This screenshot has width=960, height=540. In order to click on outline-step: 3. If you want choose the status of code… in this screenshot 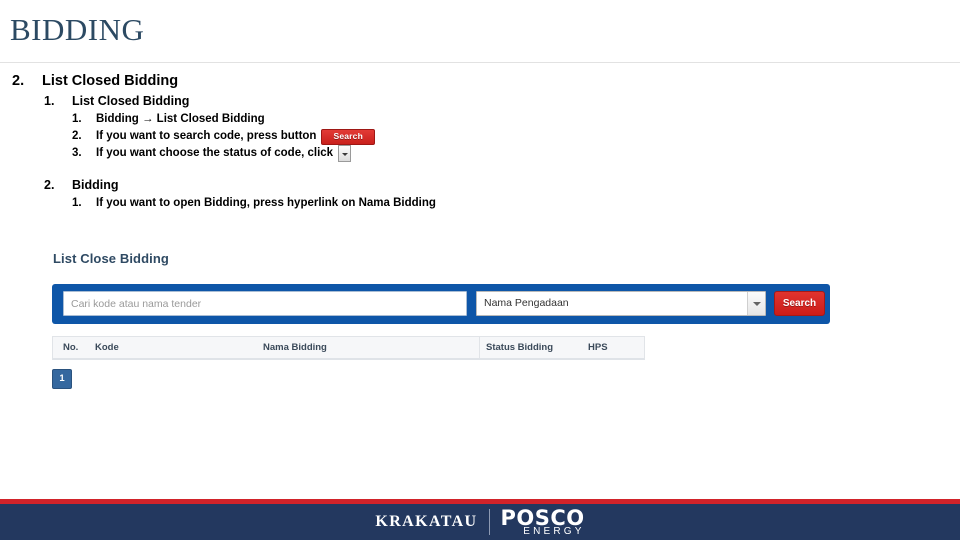, I will do `click(480, 153)`.